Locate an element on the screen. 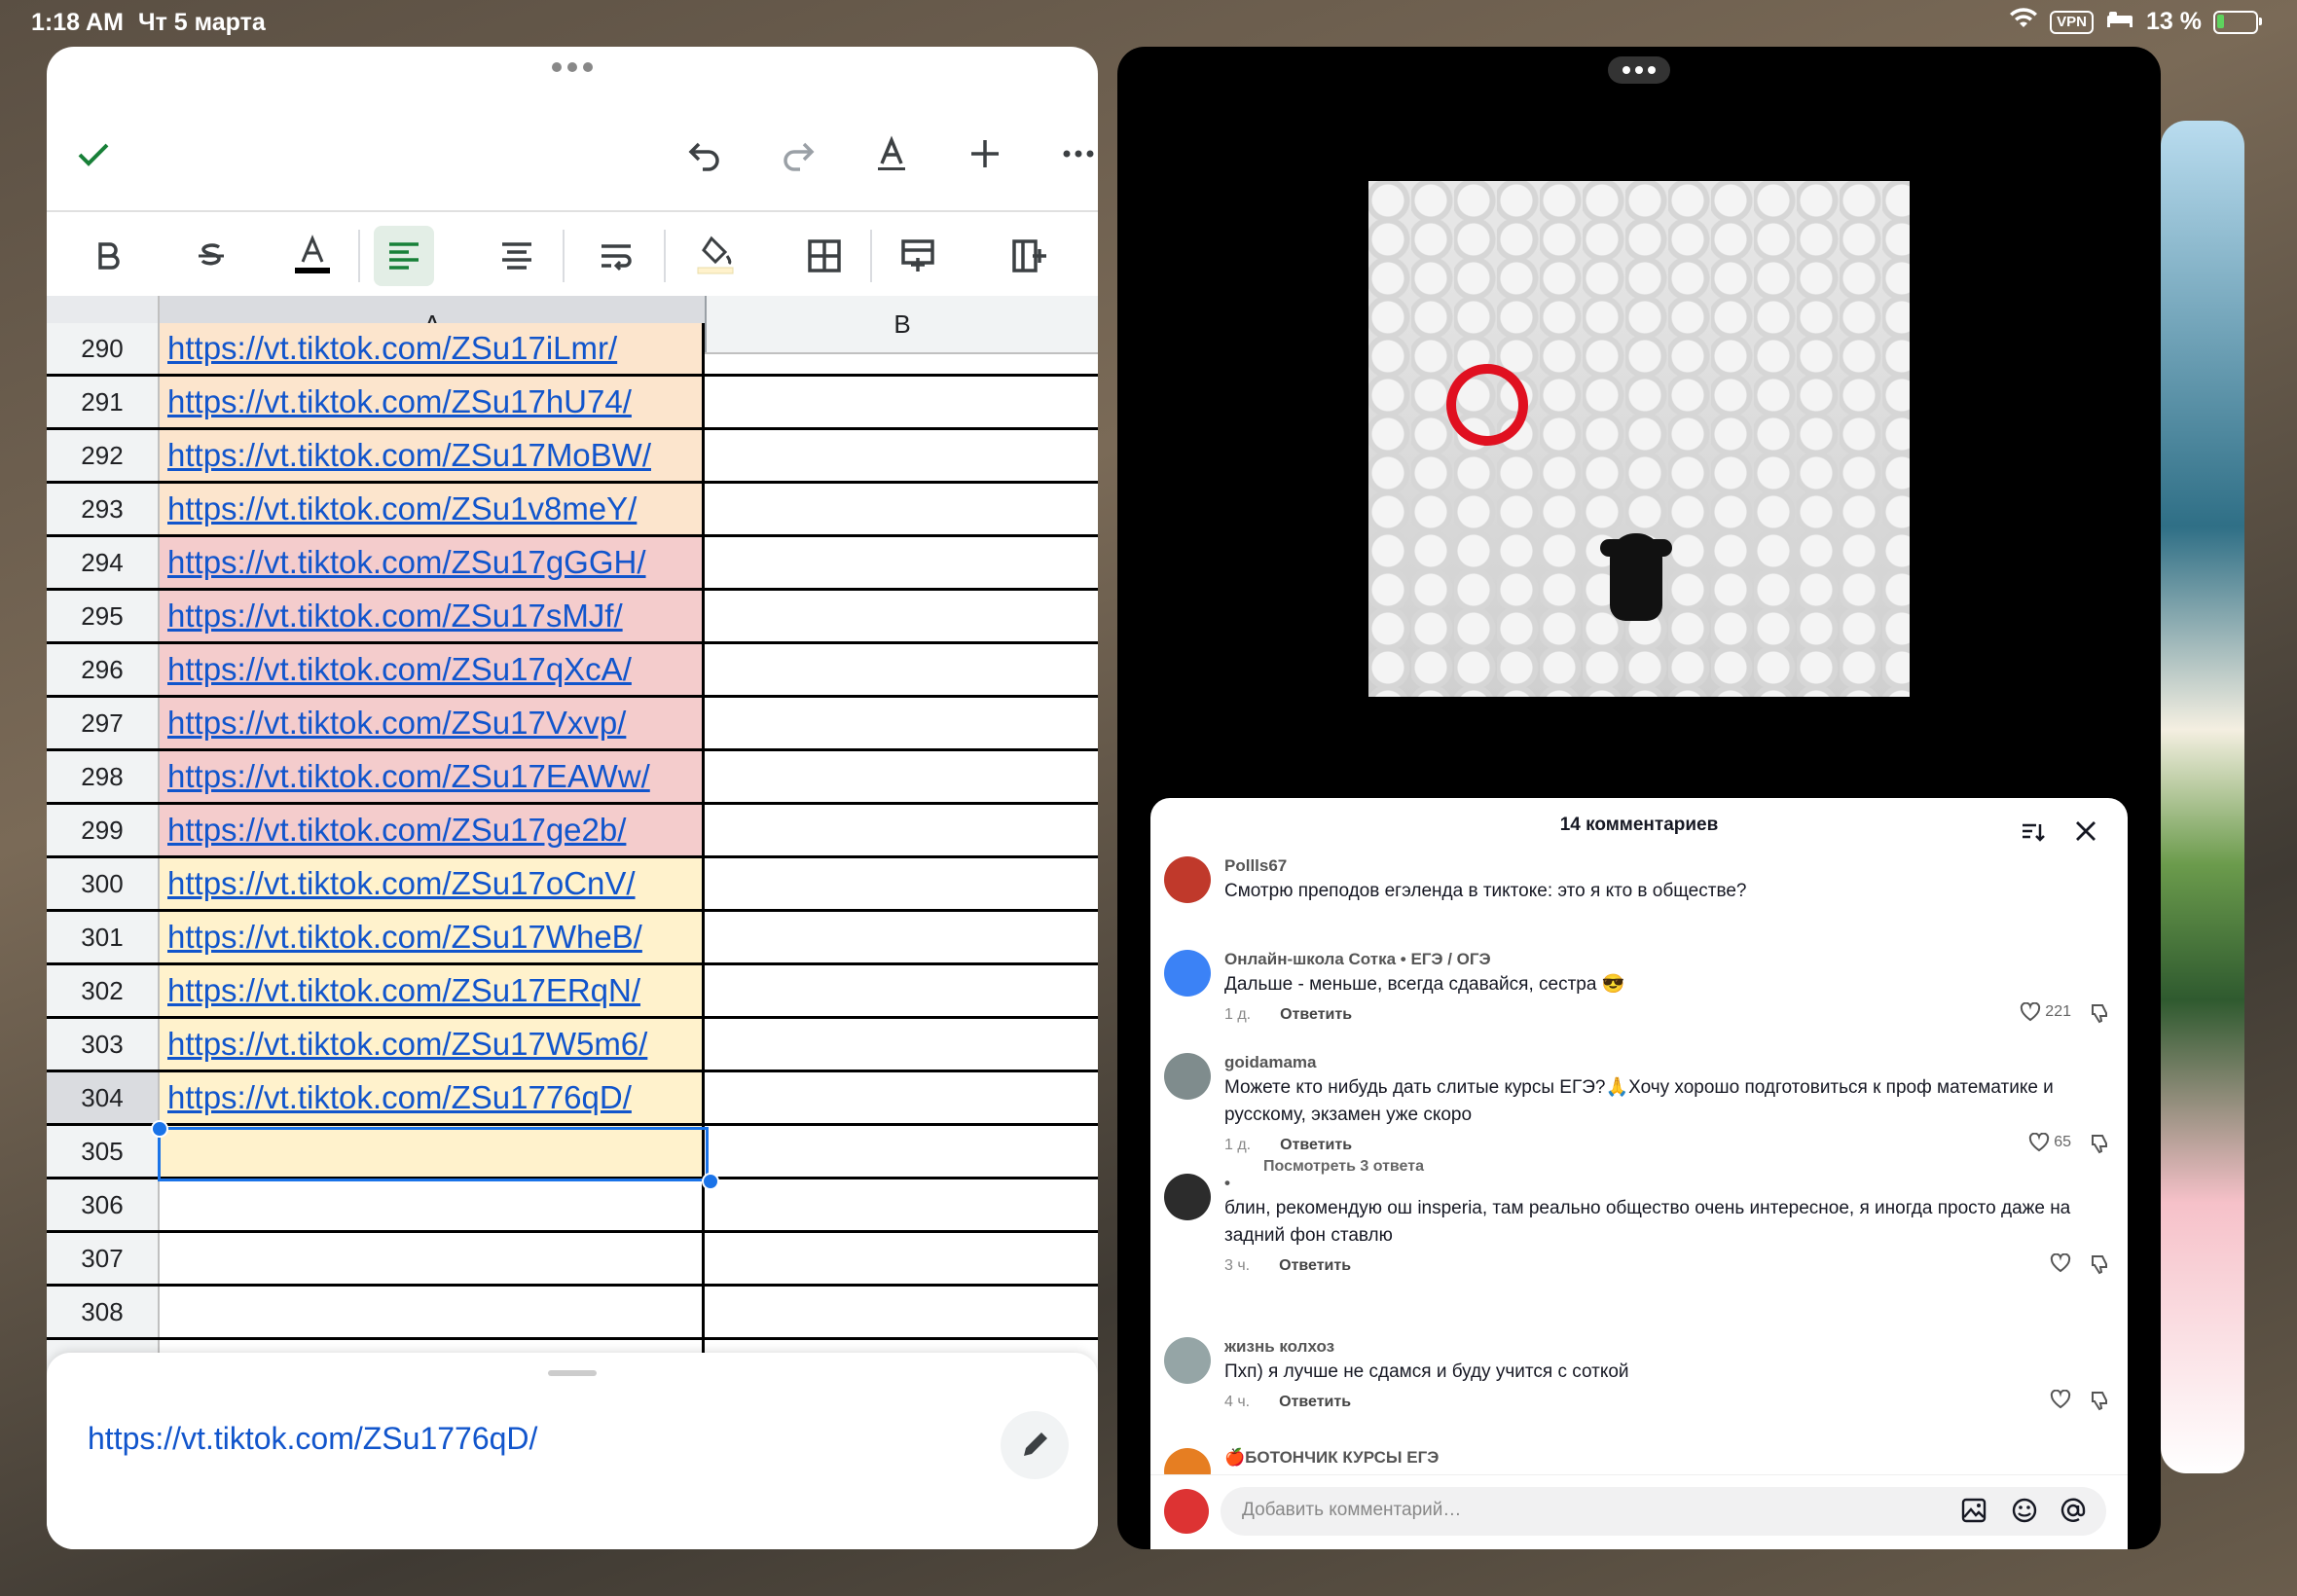 This screenshot has width=2297, height=1596. table-row: 293 https://vt.tiktok.com/ZSu1v8meY/ is located at coordinates (572, 511).